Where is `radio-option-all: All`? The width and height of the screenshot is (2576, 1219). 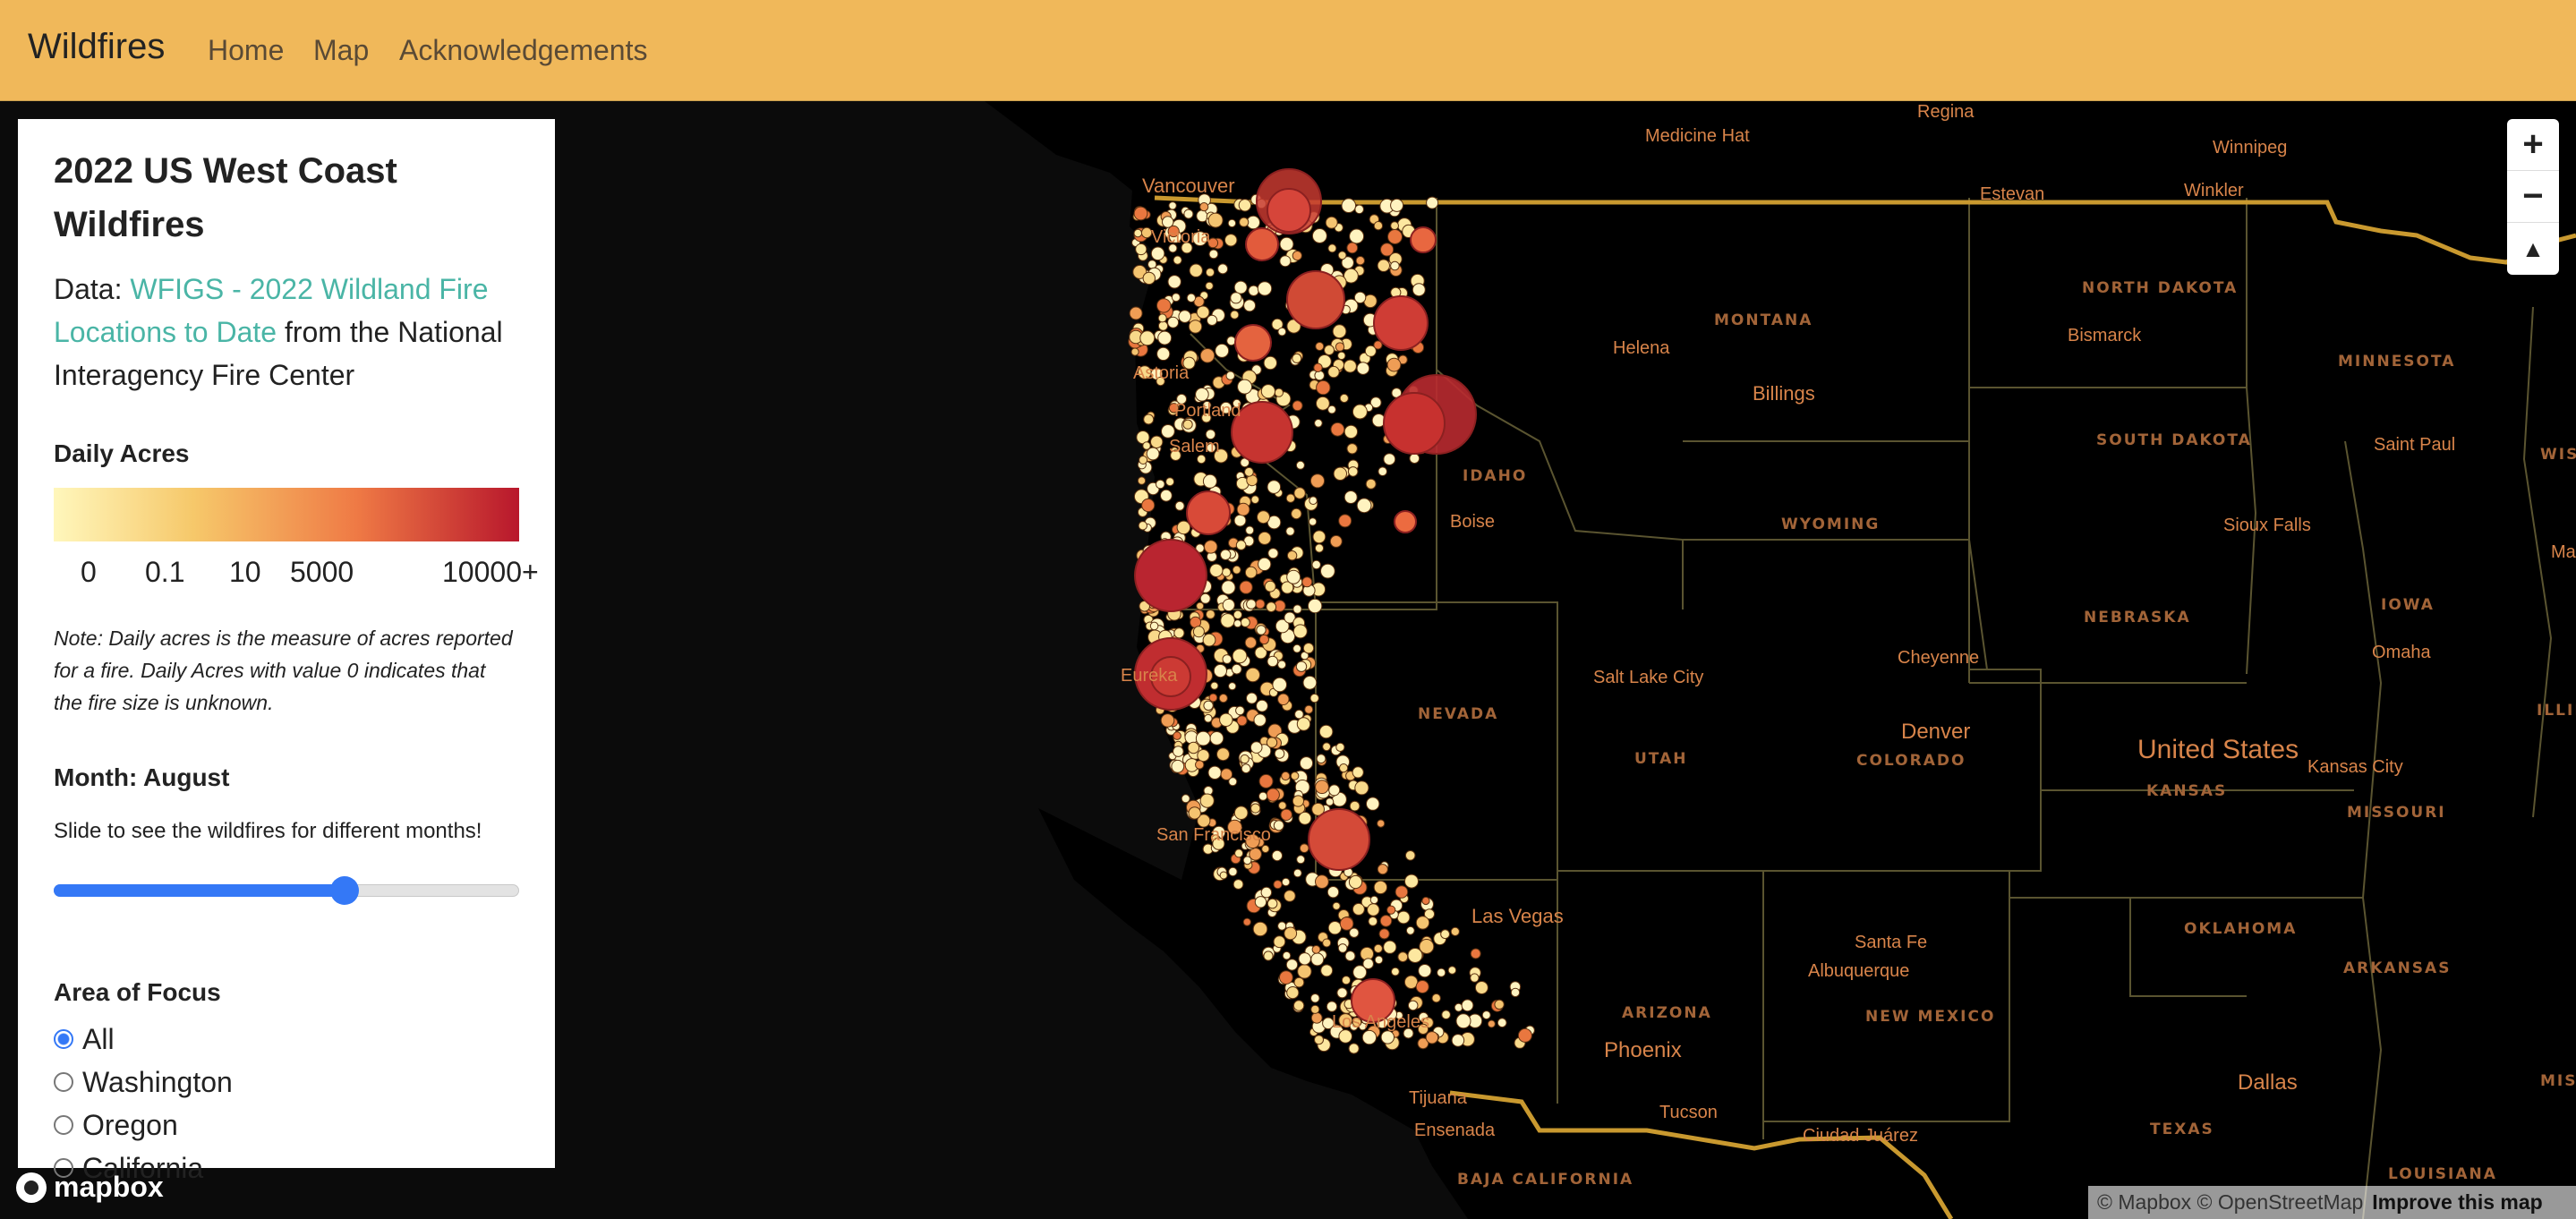 radio-option-all: All is located at coordinates (286, 1039).